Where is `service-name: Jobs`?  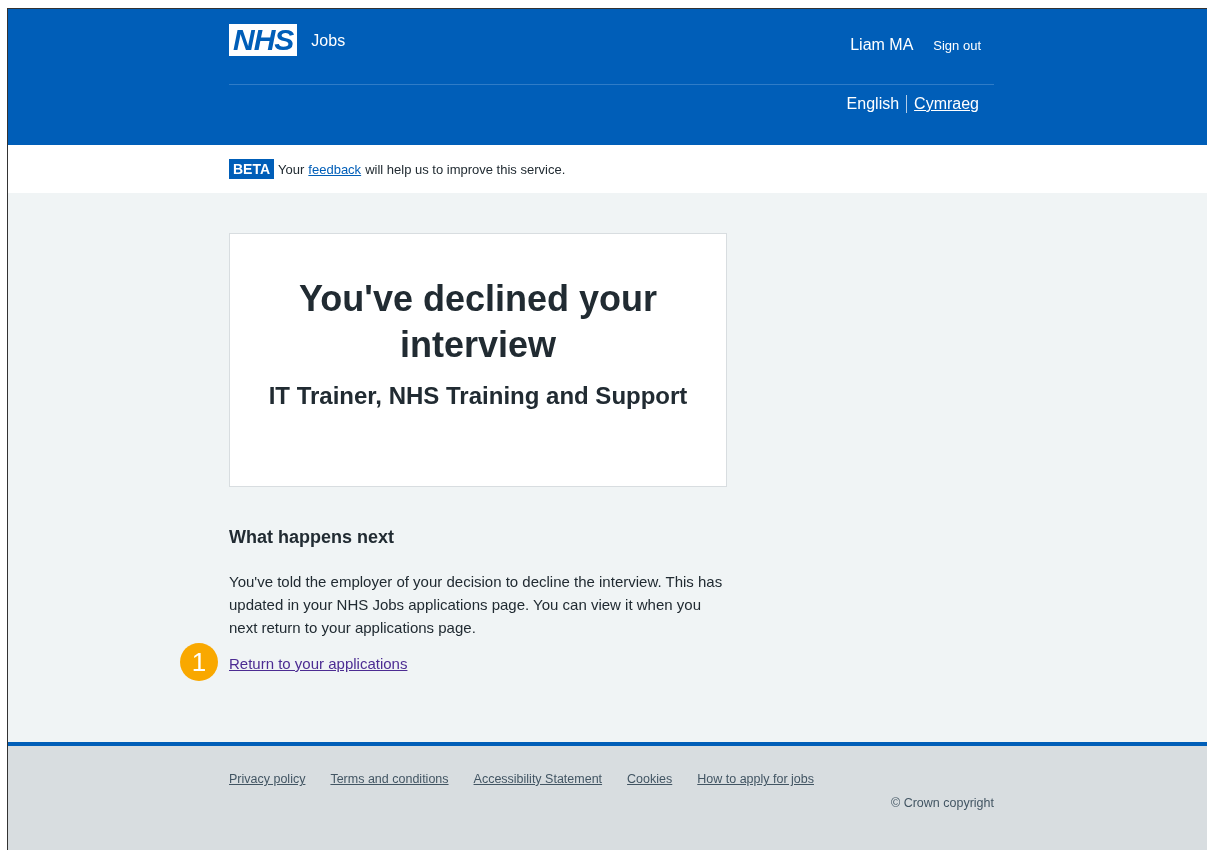 service-name: Jobs is located at coordinates (328, 41).